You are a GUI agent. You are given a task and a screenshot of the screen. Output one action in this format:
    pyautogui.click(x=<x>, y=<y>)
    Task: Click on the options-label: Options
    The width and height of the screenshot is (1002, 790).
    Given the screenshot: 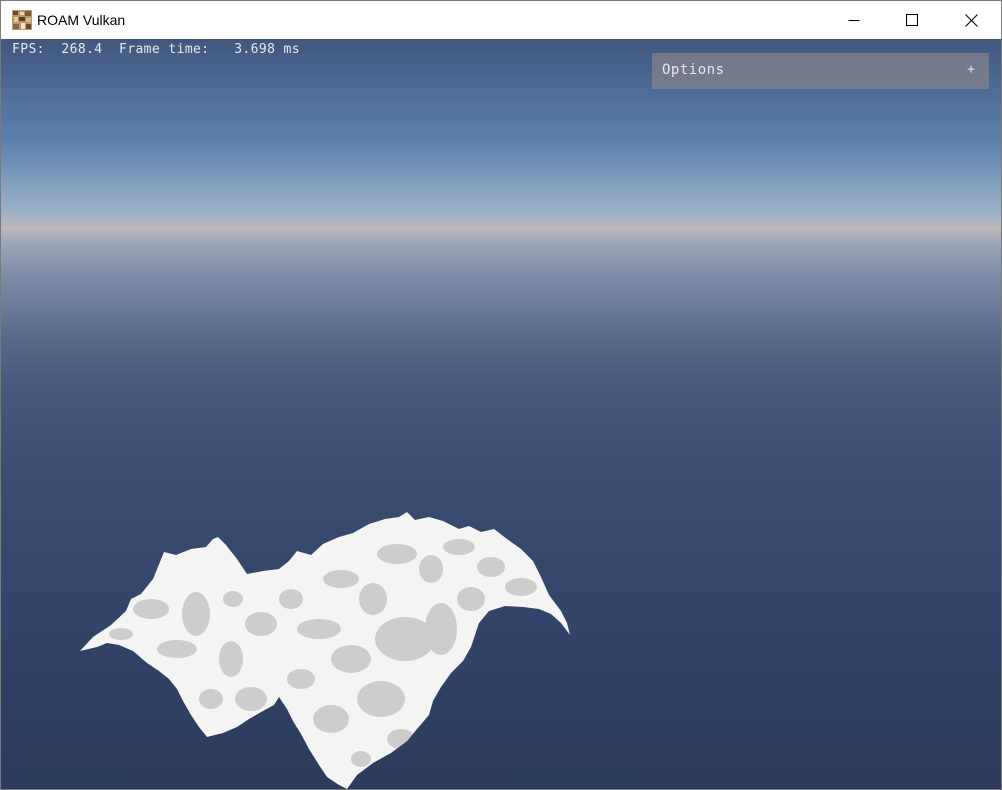 What is the action you would take?
    pyautogui.click(x=693, y=70)
    